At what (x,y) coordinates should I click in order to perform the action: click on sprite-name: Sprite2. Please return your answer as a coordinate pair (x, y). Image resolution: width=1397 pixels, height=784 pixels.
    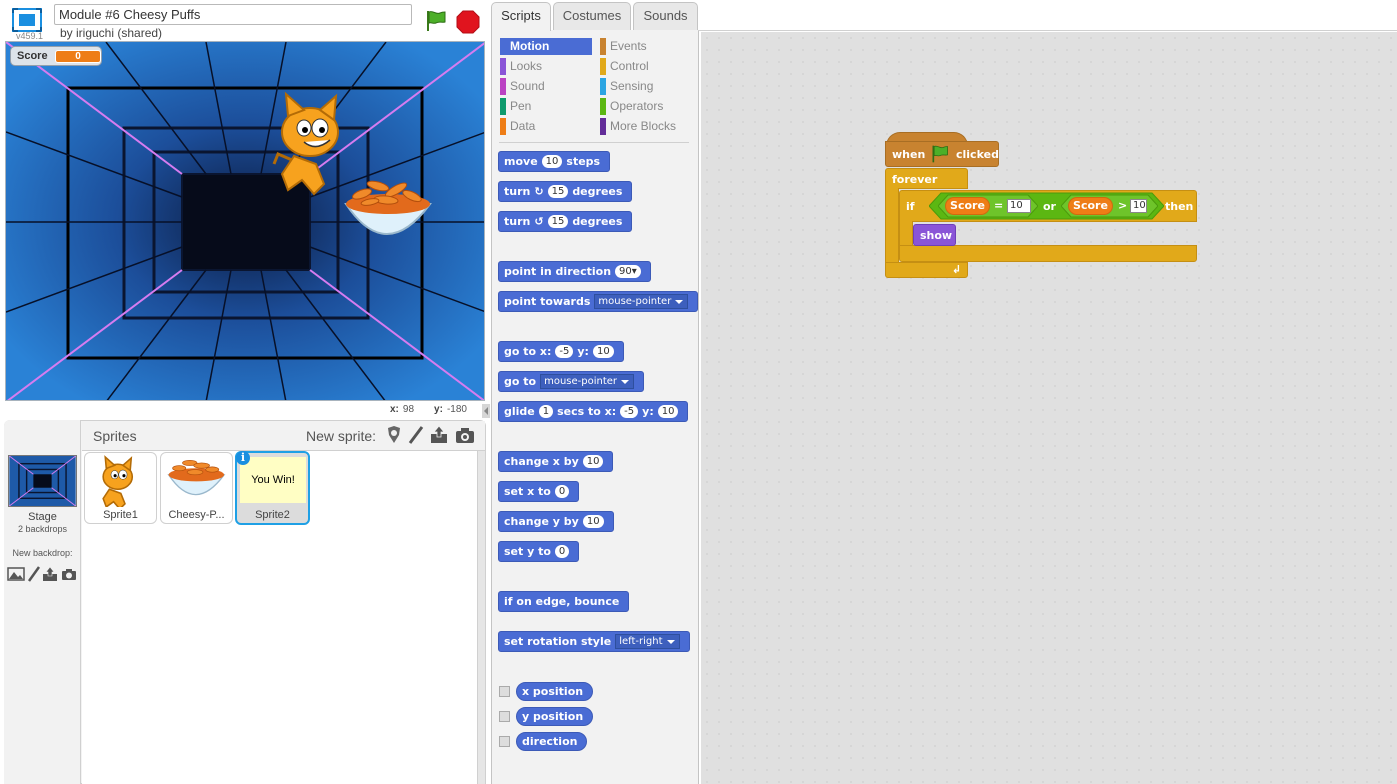
    Looking at the image, I should click on (272, 515).